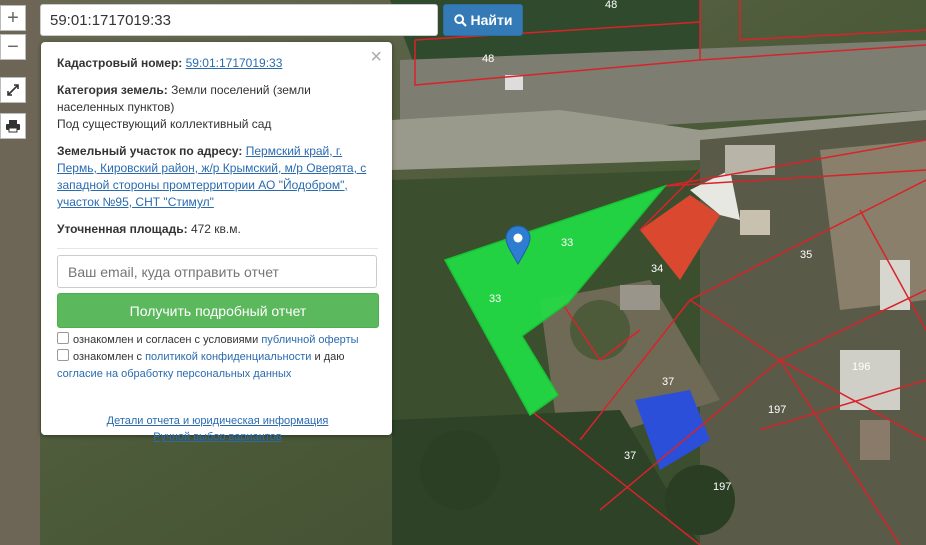 The height and width of the screenshot is (545, 926). What do you see at coordinates (668, 382) in the screenshot?
I see `plot-label-37a: 37` at bounding box center [668, 382].